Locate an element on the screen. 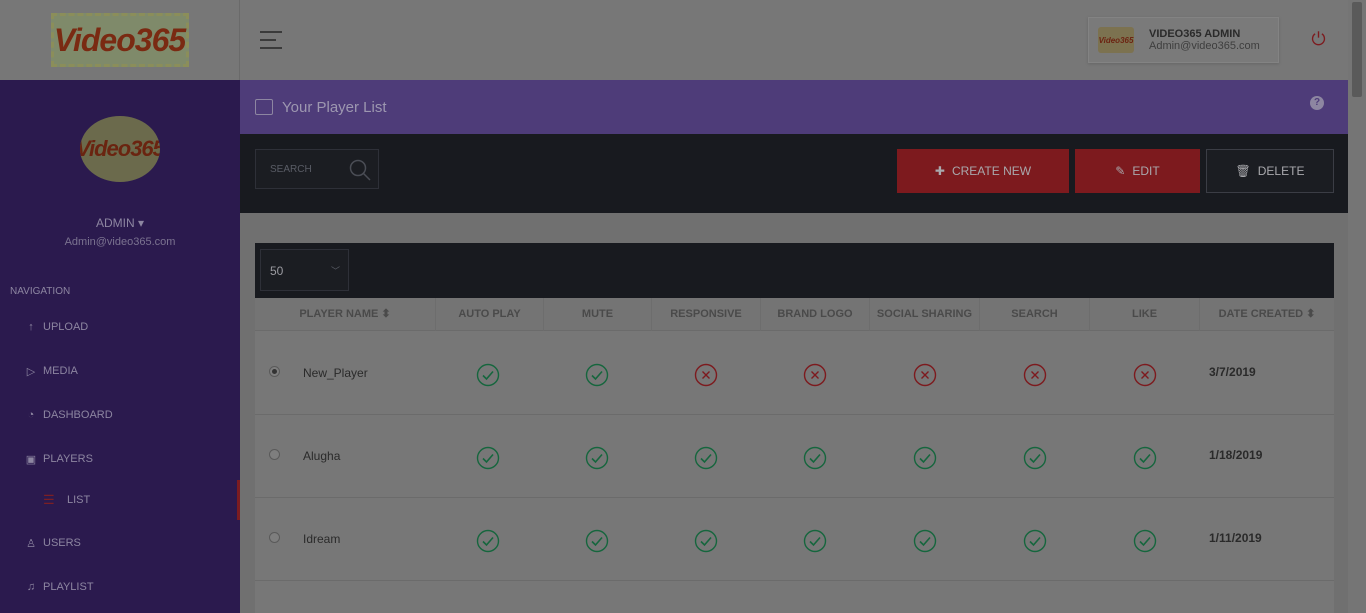  search-box is located at coordinates (317, 169).